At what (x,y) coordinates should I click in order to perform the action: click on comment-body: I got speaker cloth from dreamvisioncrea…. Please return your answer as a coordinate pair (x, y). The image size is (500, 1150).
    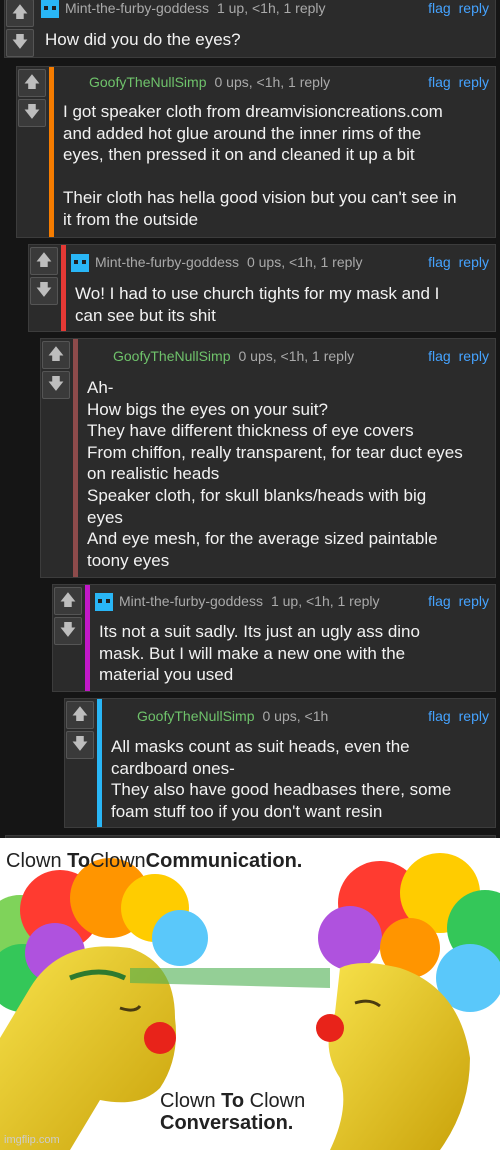
    Looking at the image, I should click on (260, 166).